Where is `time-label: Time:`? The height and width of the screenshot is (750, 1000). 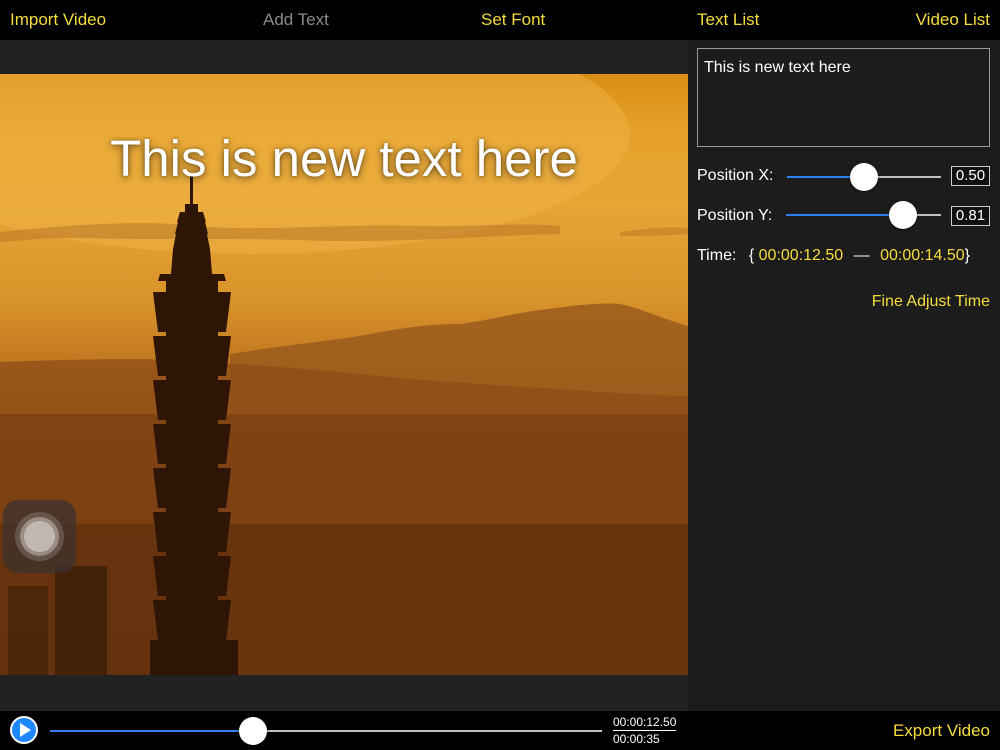
time-label: Time: is located at coordinates (717, 255).